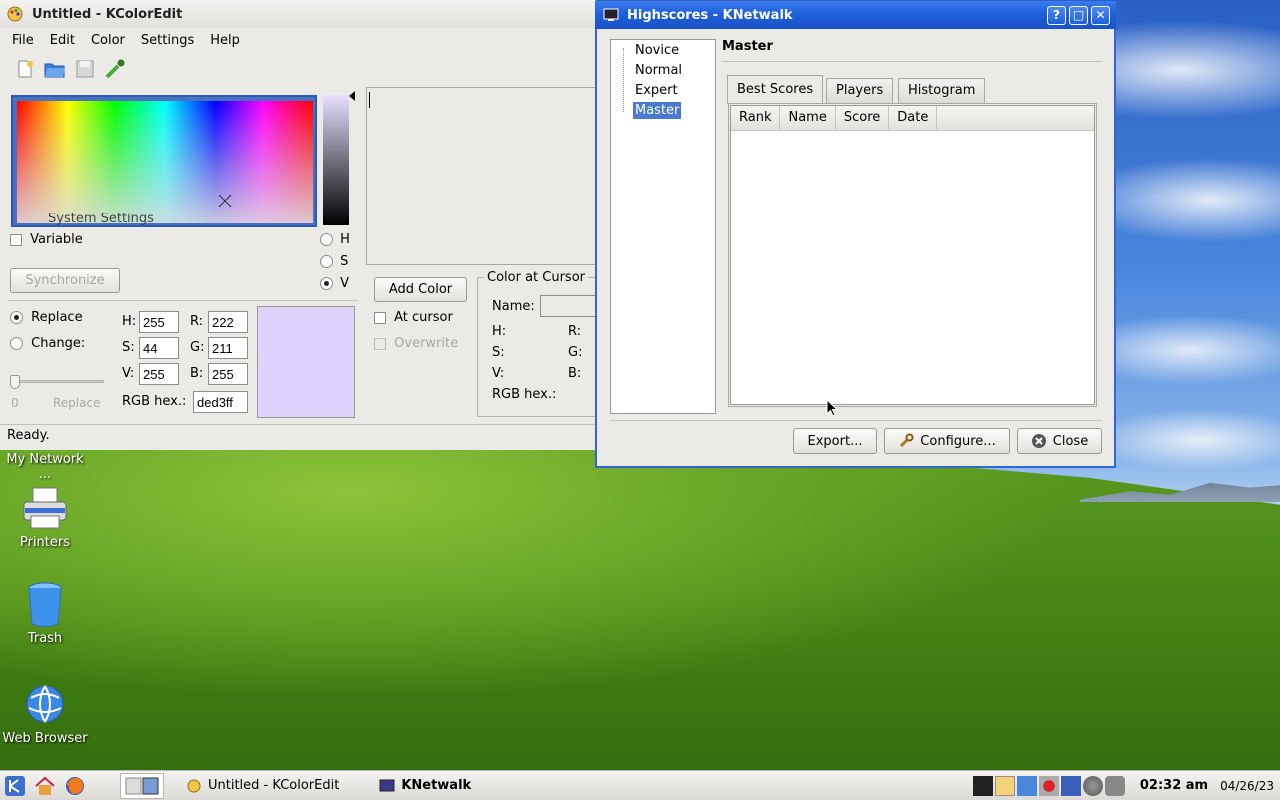 This screenshot has height=800, width=1280. Describe the element at coordinates (167, 40) in the screenshot. I see `menu-settings: Settings` at that location.